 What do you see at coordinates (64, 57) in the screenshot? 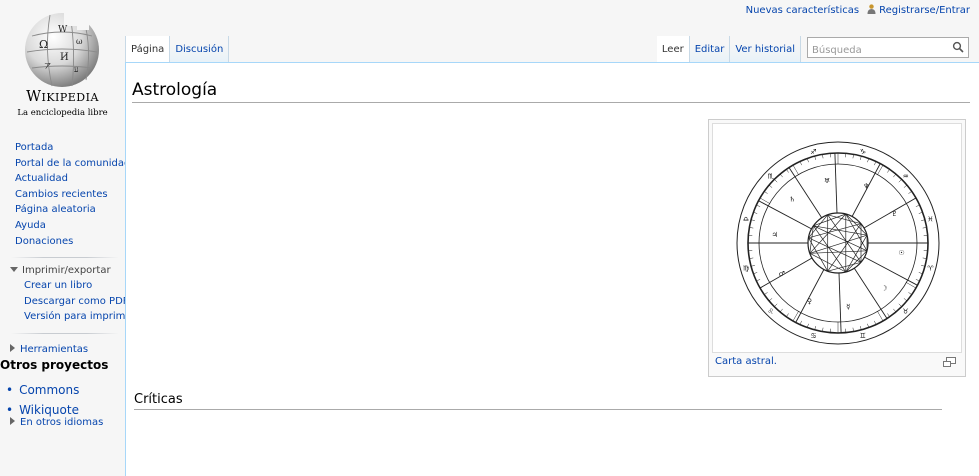
I see `svg-text: И` at bounding box center [64, 57].